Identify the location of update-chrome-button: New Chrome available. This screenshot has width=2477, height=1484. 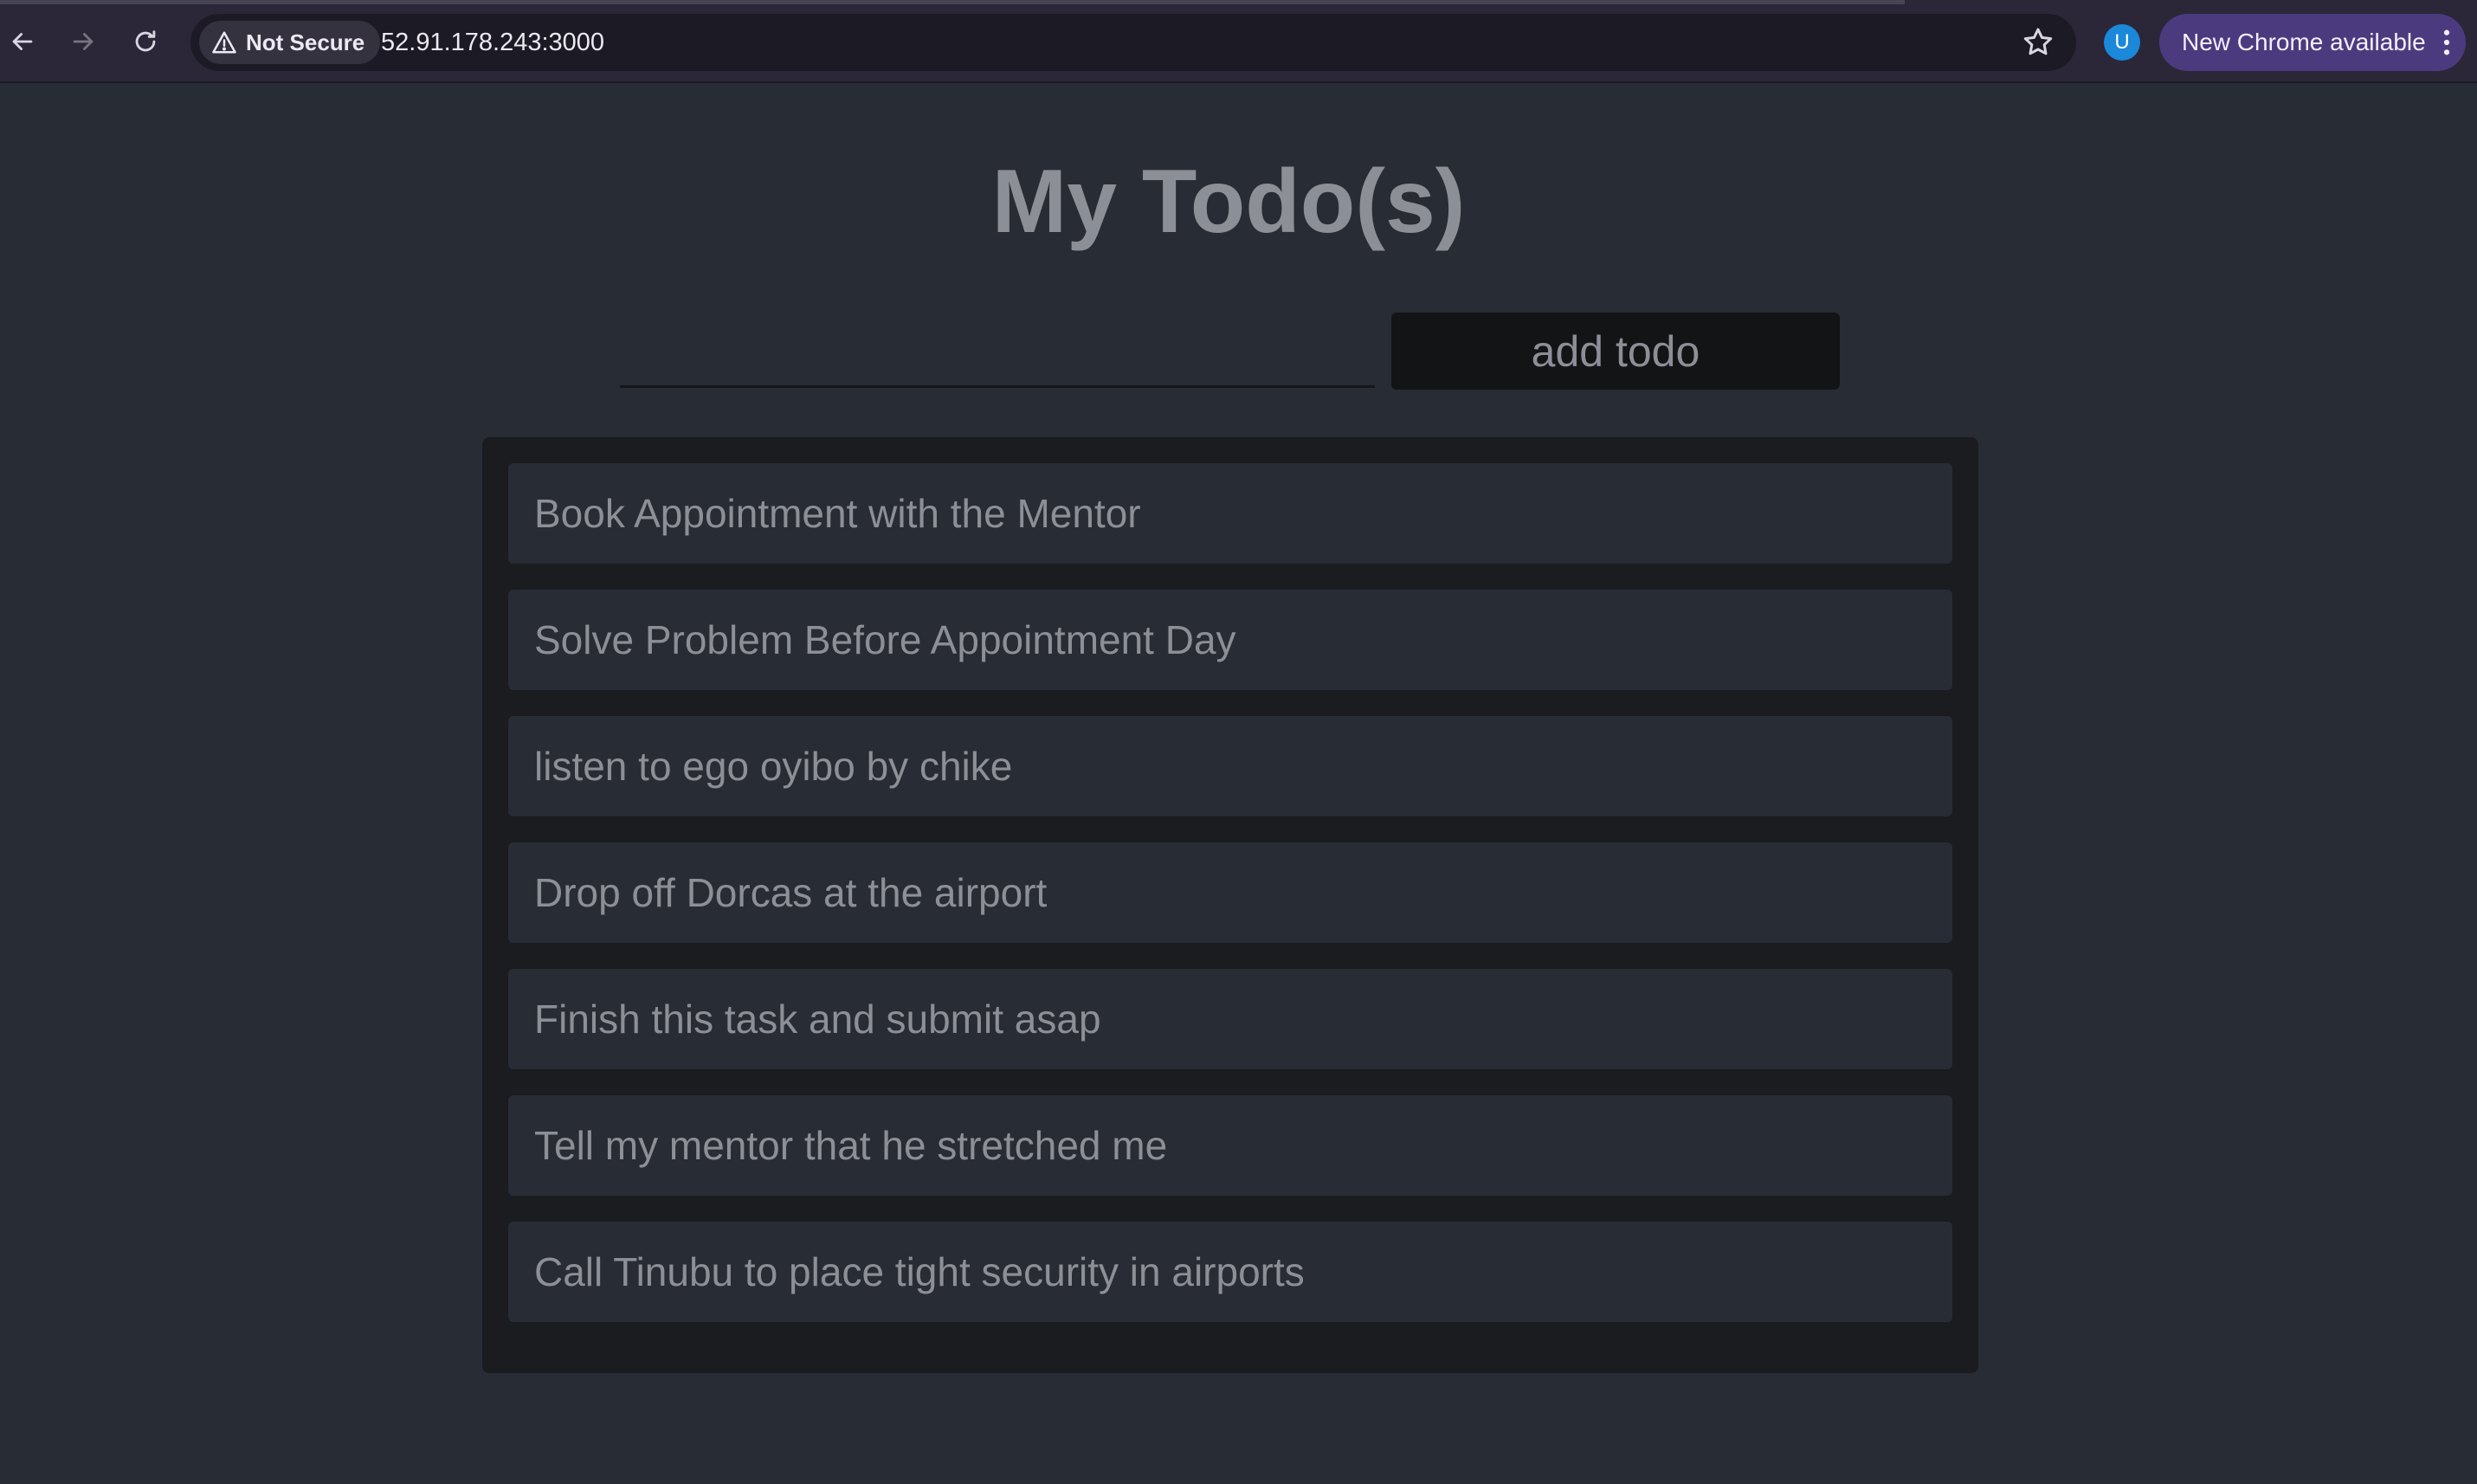
(2312, 42).